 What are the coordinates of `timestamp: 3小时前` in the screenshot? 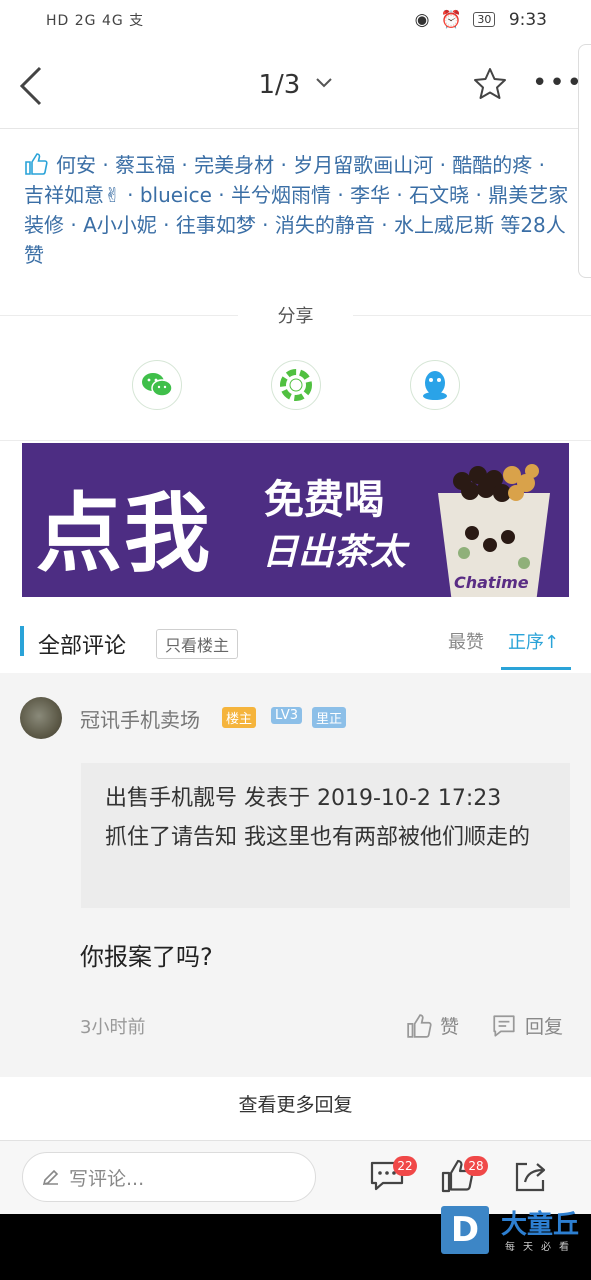 It's located at (113, 1027).